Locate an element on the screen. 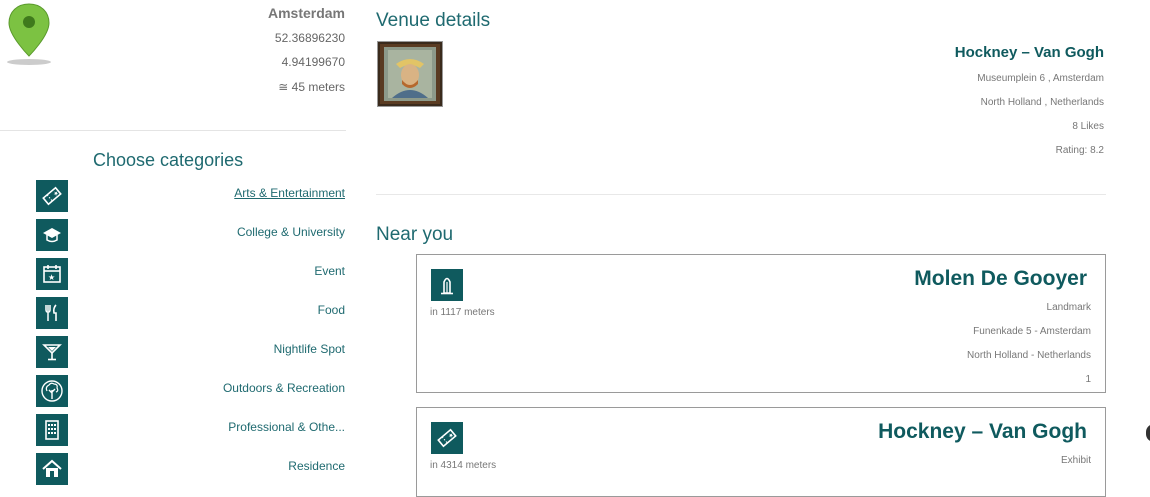 Image resolution: width=1150 pixels, height=497 pixels. fork-knife-icon is located at coordinates (52, 313).